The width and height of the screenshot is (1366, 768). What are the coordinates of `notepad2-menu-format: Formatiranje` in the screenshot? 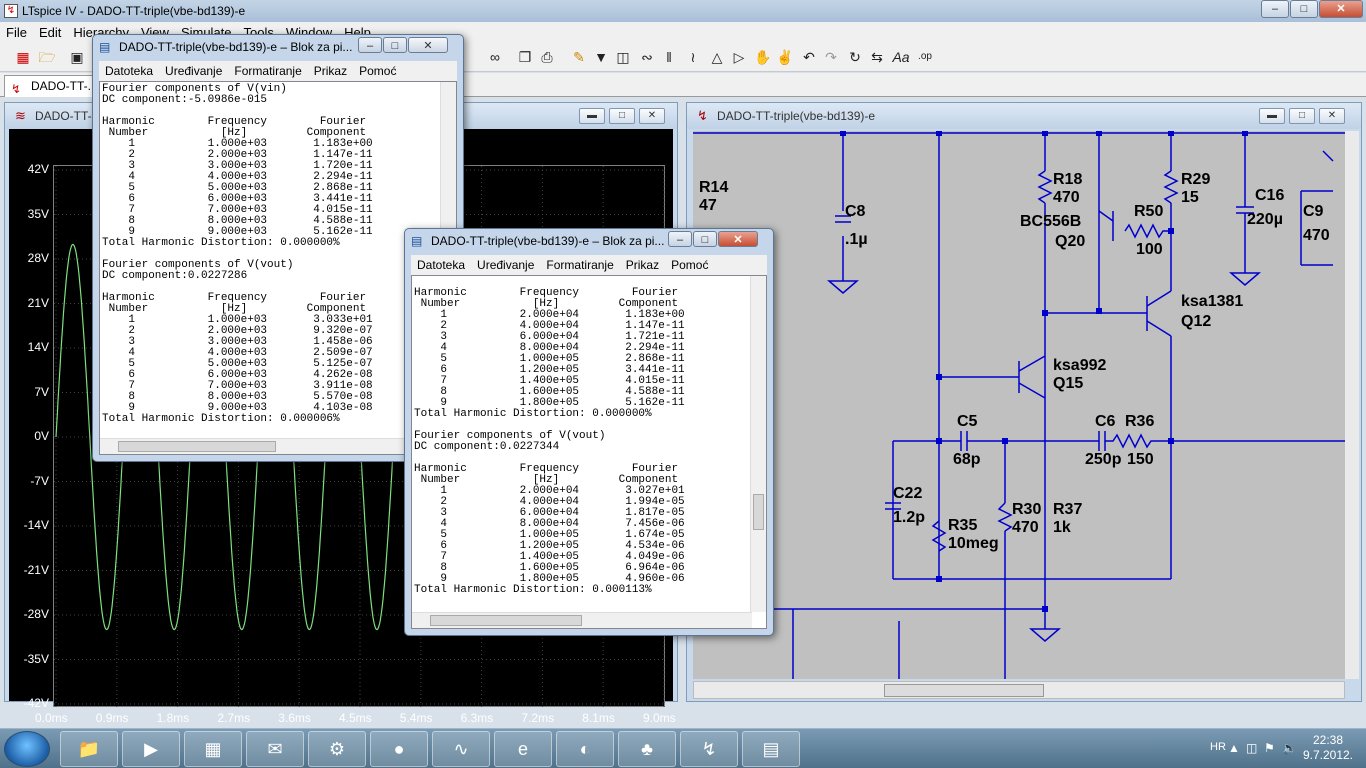 It's located at (579, 265).